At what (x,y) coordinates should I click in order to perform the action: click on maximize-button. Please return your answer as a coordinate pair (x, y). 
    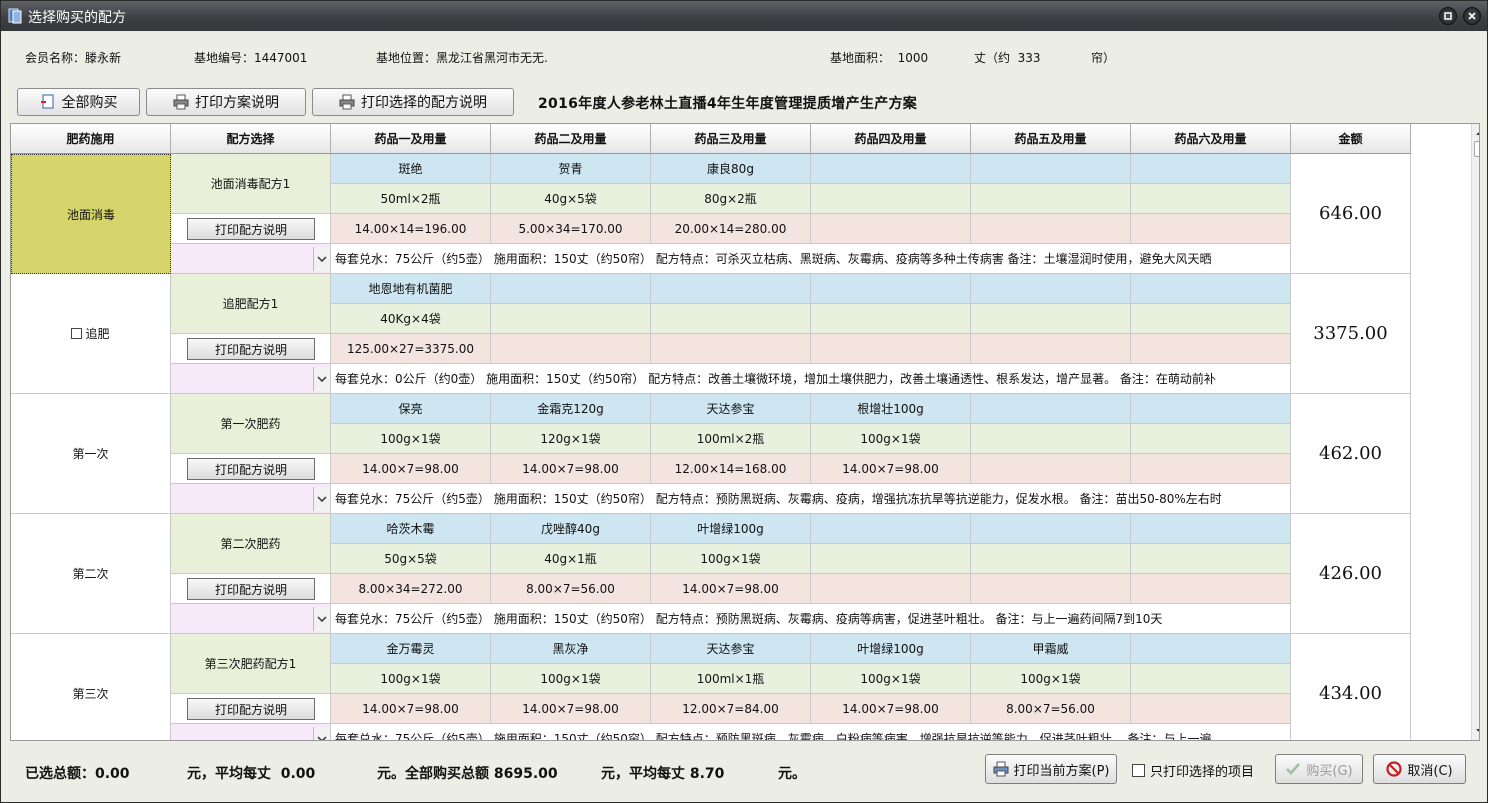
    Looking at the image, I should click on (1448, 16).